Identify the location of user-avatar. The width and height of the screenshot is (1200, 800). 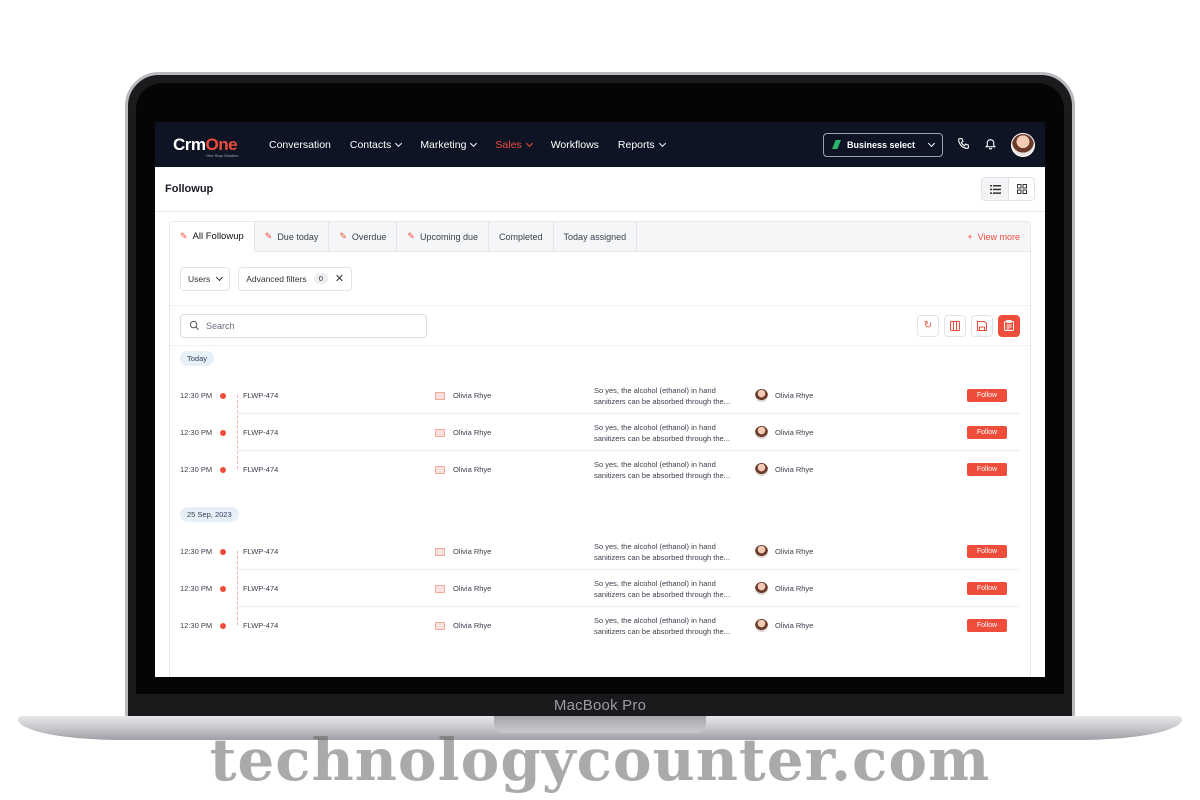
(1023, 144).